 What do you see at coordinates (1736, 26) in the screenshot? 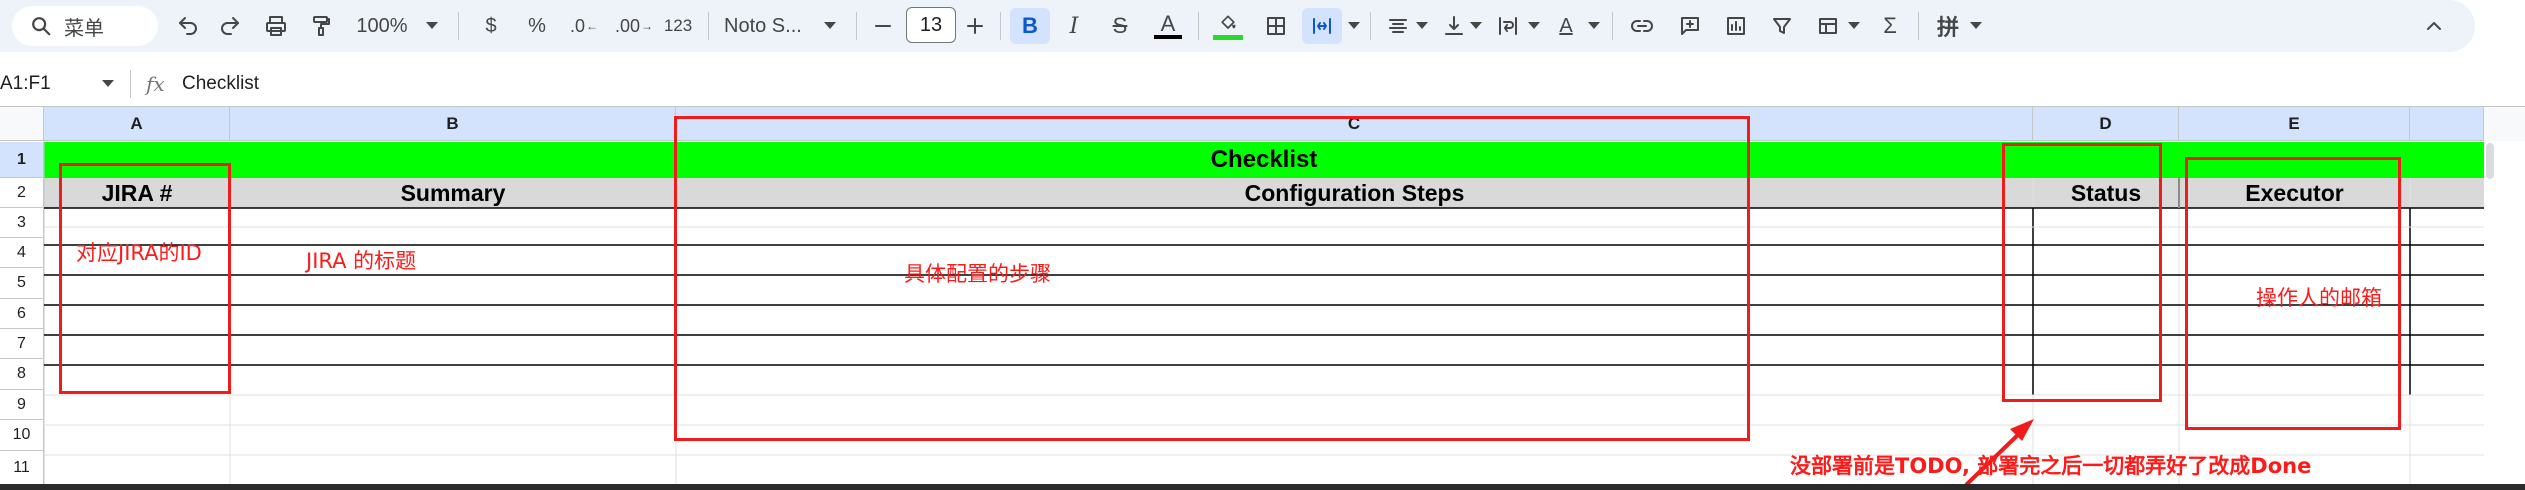
I see `insert-chart-button` at bounding box center [1736, 26].